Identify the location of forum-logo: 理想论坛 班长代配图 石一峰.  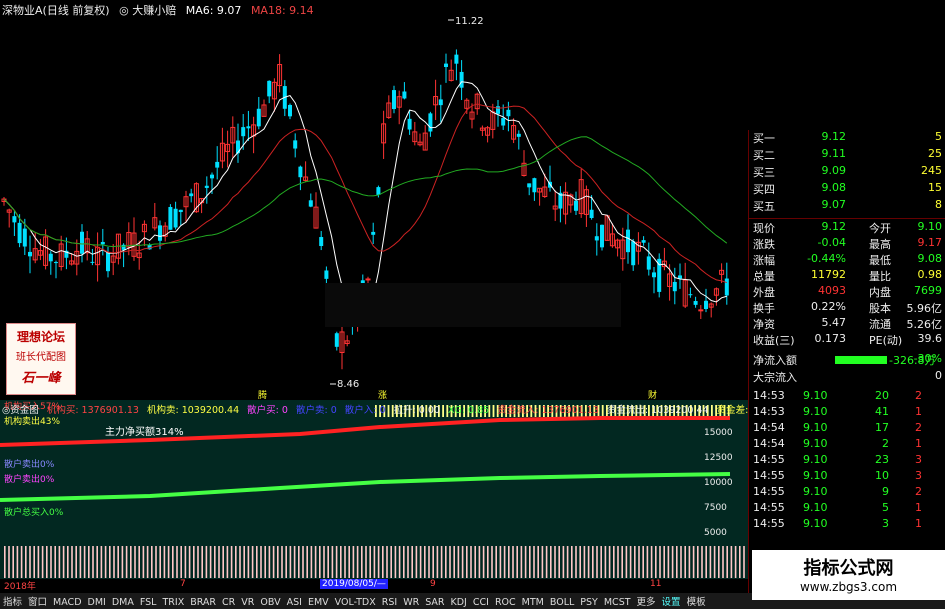
(41, 359).